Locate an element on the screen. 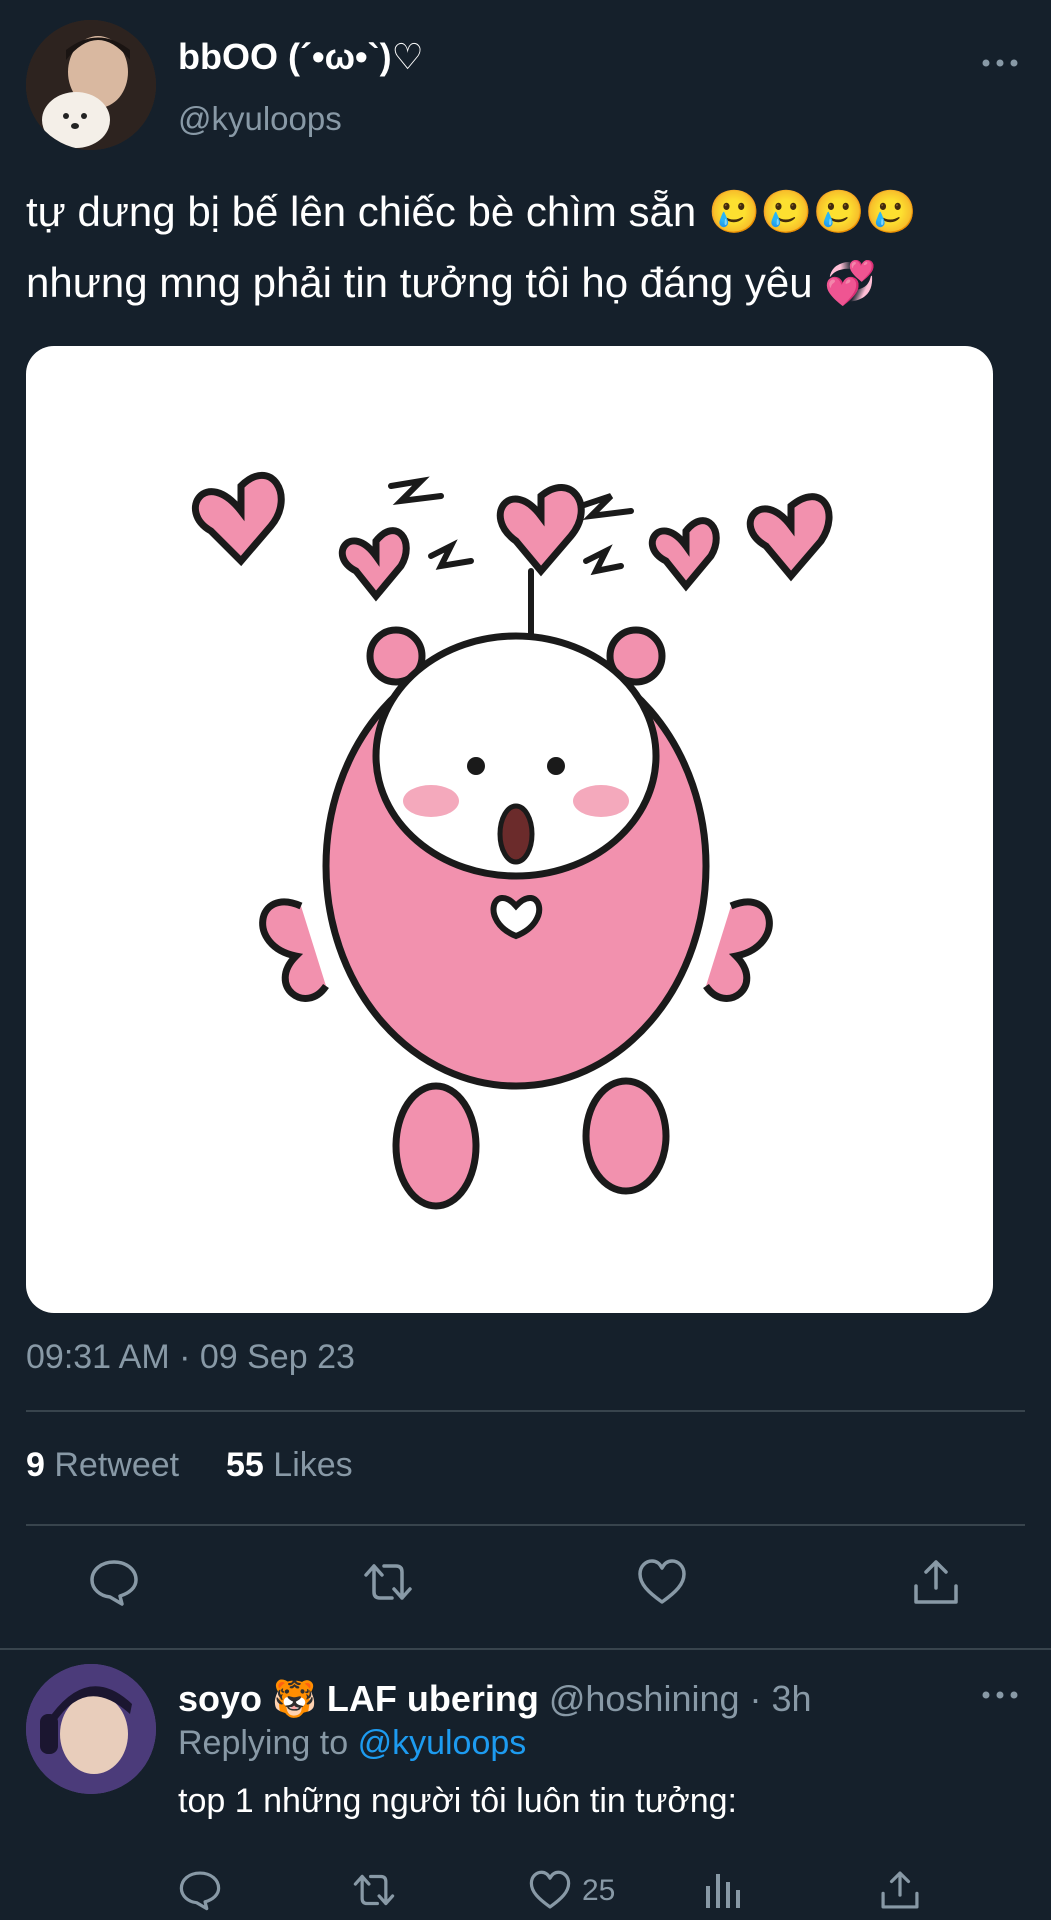 This screenshot has width=1051, height=1920. analytics-bars-icon is located at coordinates (724, 1890).